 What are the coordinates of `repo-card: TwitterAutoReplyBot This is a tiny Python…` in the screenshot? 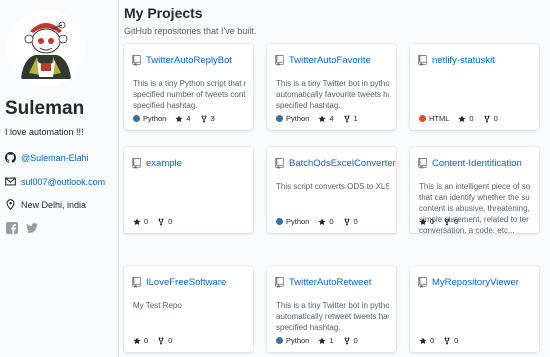 It's located at (188, 87).